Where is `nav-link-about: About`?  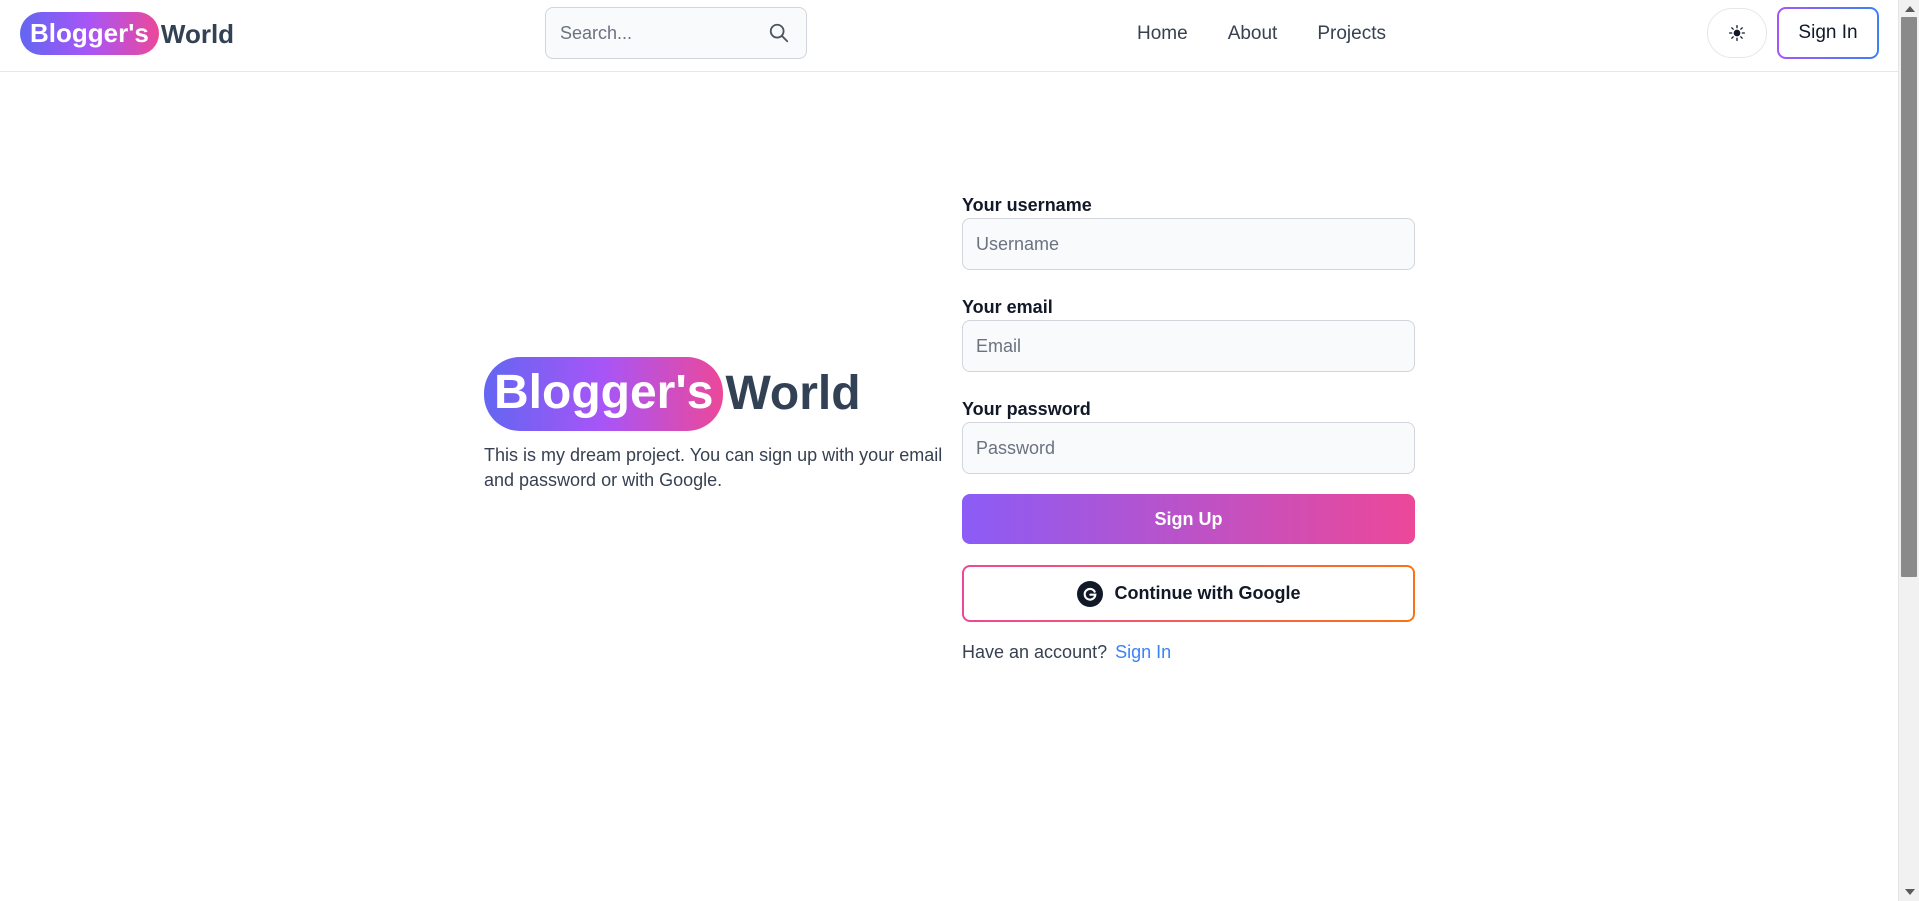 nav-link-about: About is located at coordinates (1253, 34).